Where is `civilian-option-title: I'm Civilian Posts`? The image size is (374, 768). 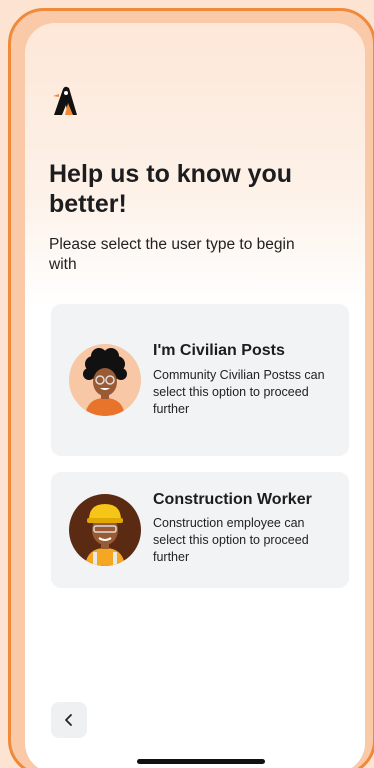 civilian-option-title: I'm Civilian Posts is located at coordinates (219, 350).